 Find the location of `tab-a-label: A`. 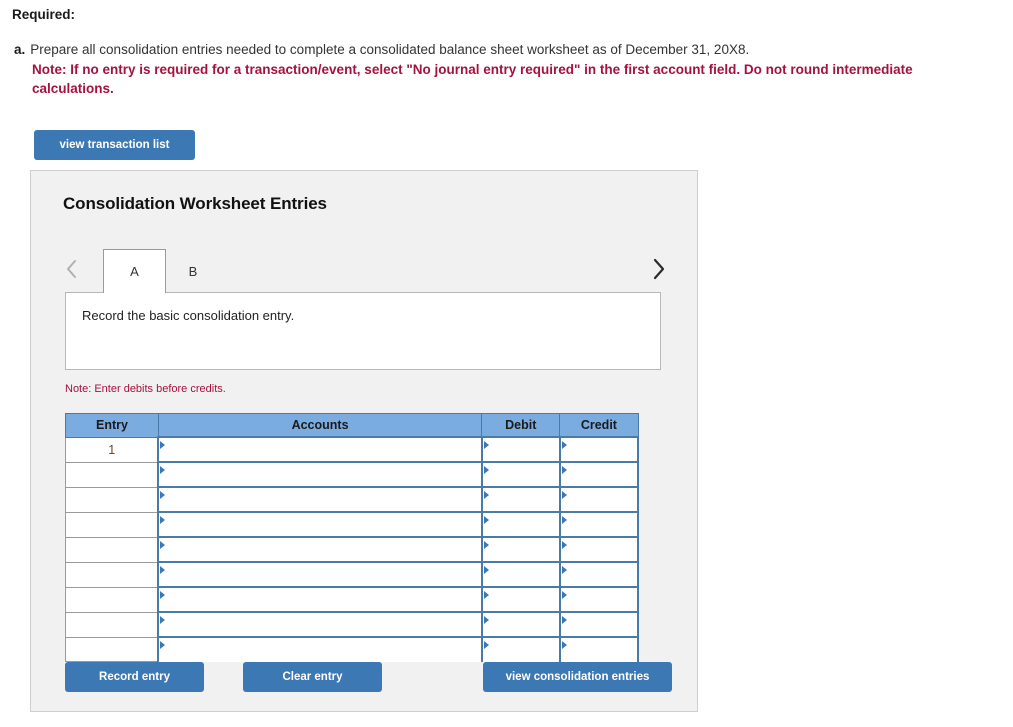

tab-a-label: A is located at coordinates (134, 271).